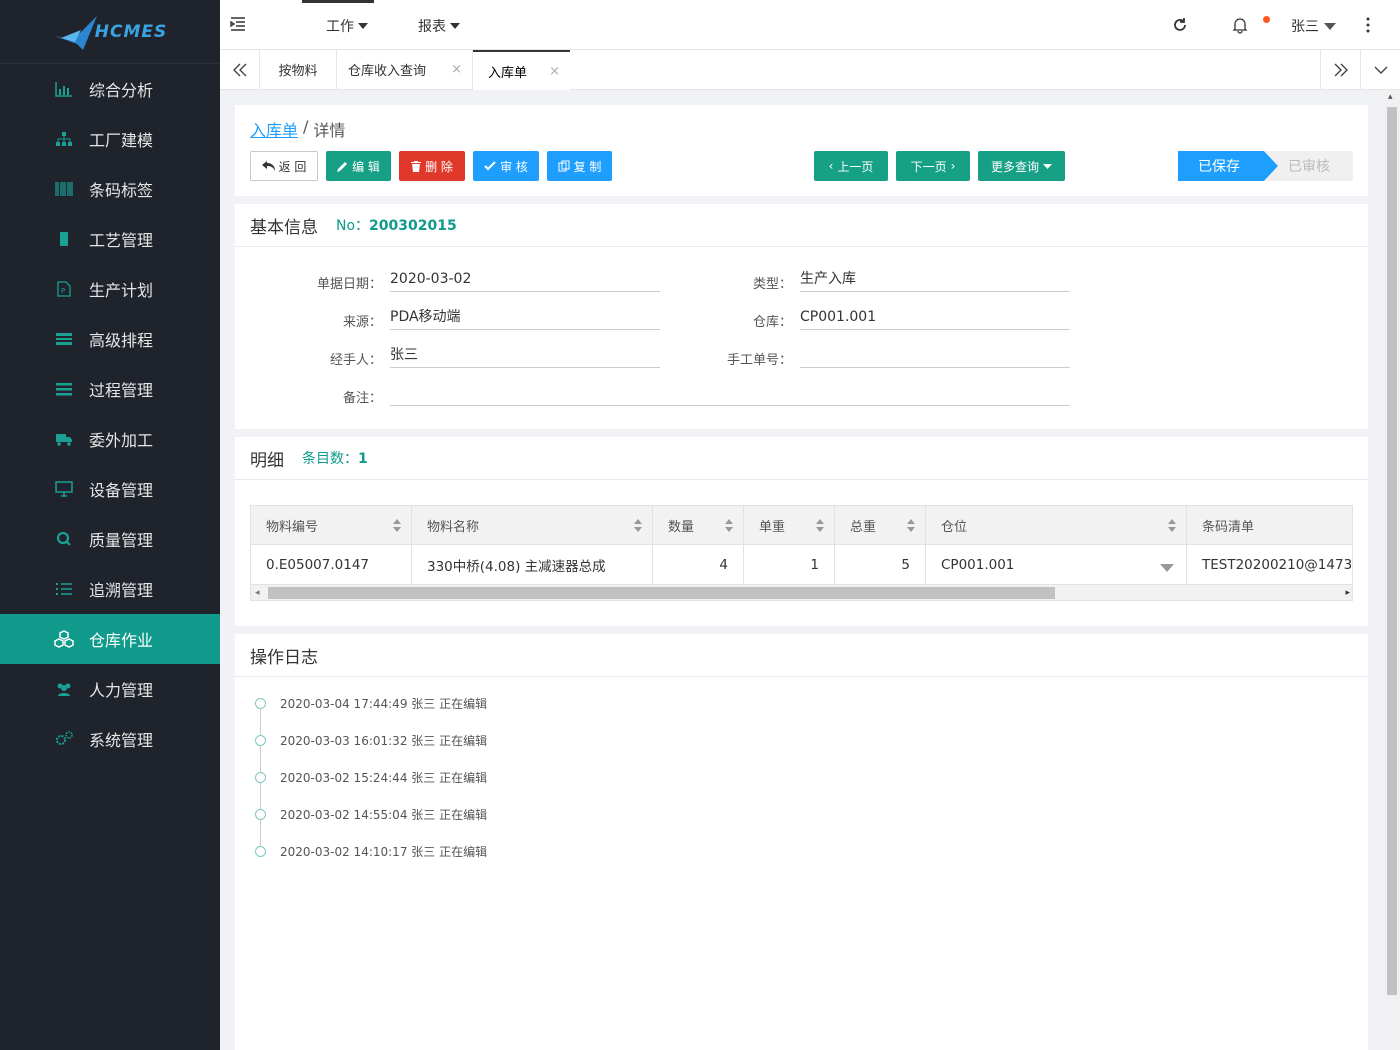 The image size is (1400, 1050). I want to click on tab-inbound-order: 入库单 ×, so click(521, 70).